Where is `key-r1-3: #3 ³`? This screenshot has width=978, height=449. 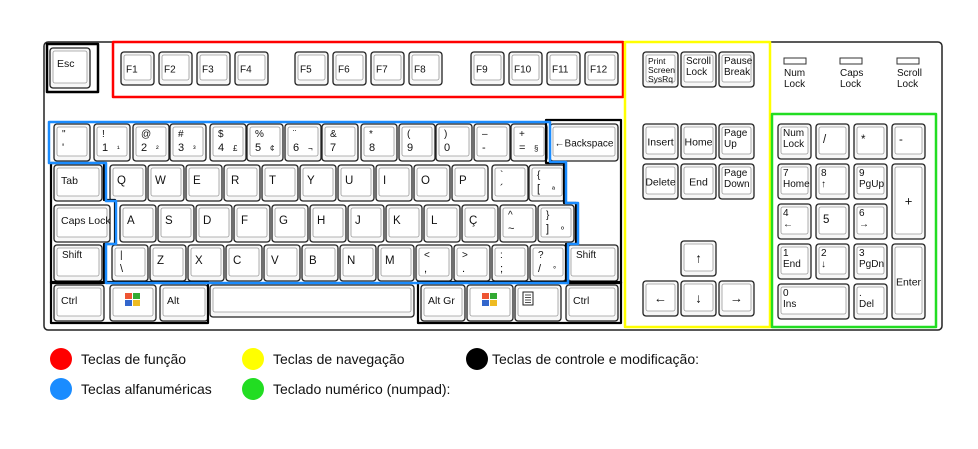 key-r1-3: #3 ³ is located at coordinates (188, 142).